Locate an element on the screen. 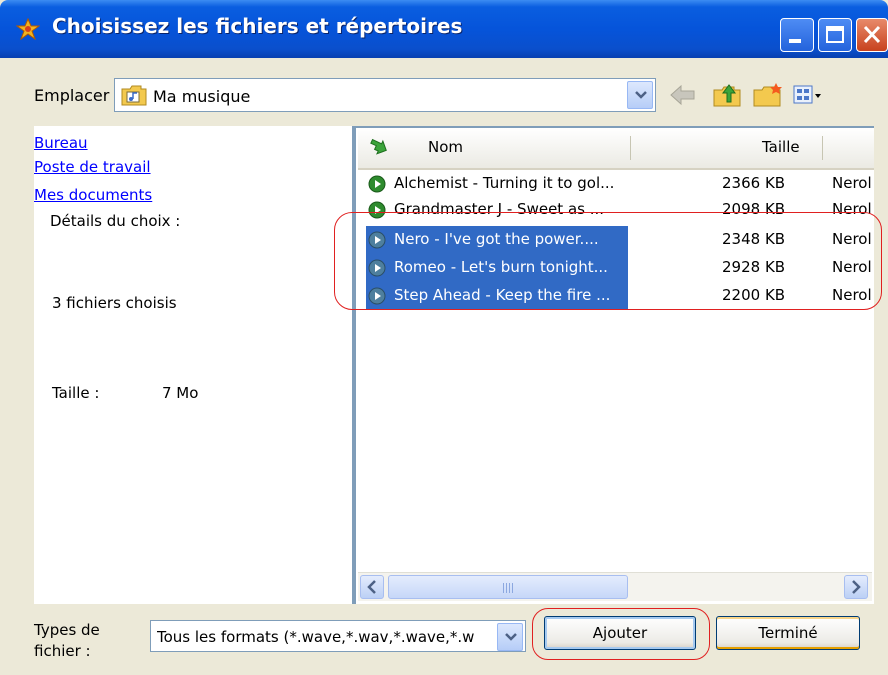 Image resolution: width=888 pixels, height=675 pixels. file-types-dropdown-button is located at coordinates (510, 637).